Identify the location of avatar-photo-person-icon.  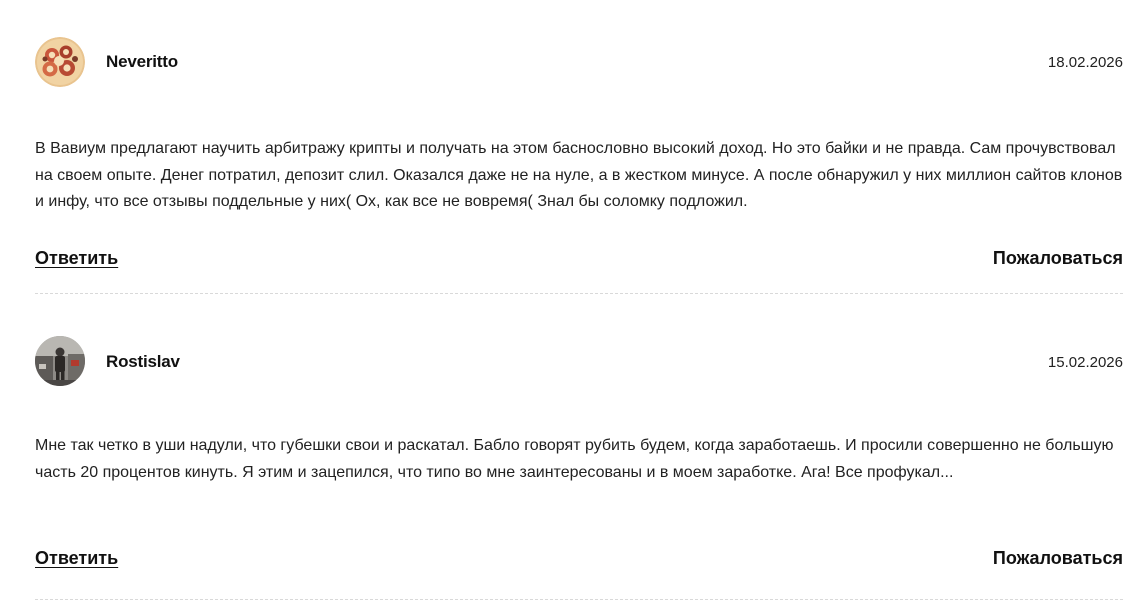
(60, 361).